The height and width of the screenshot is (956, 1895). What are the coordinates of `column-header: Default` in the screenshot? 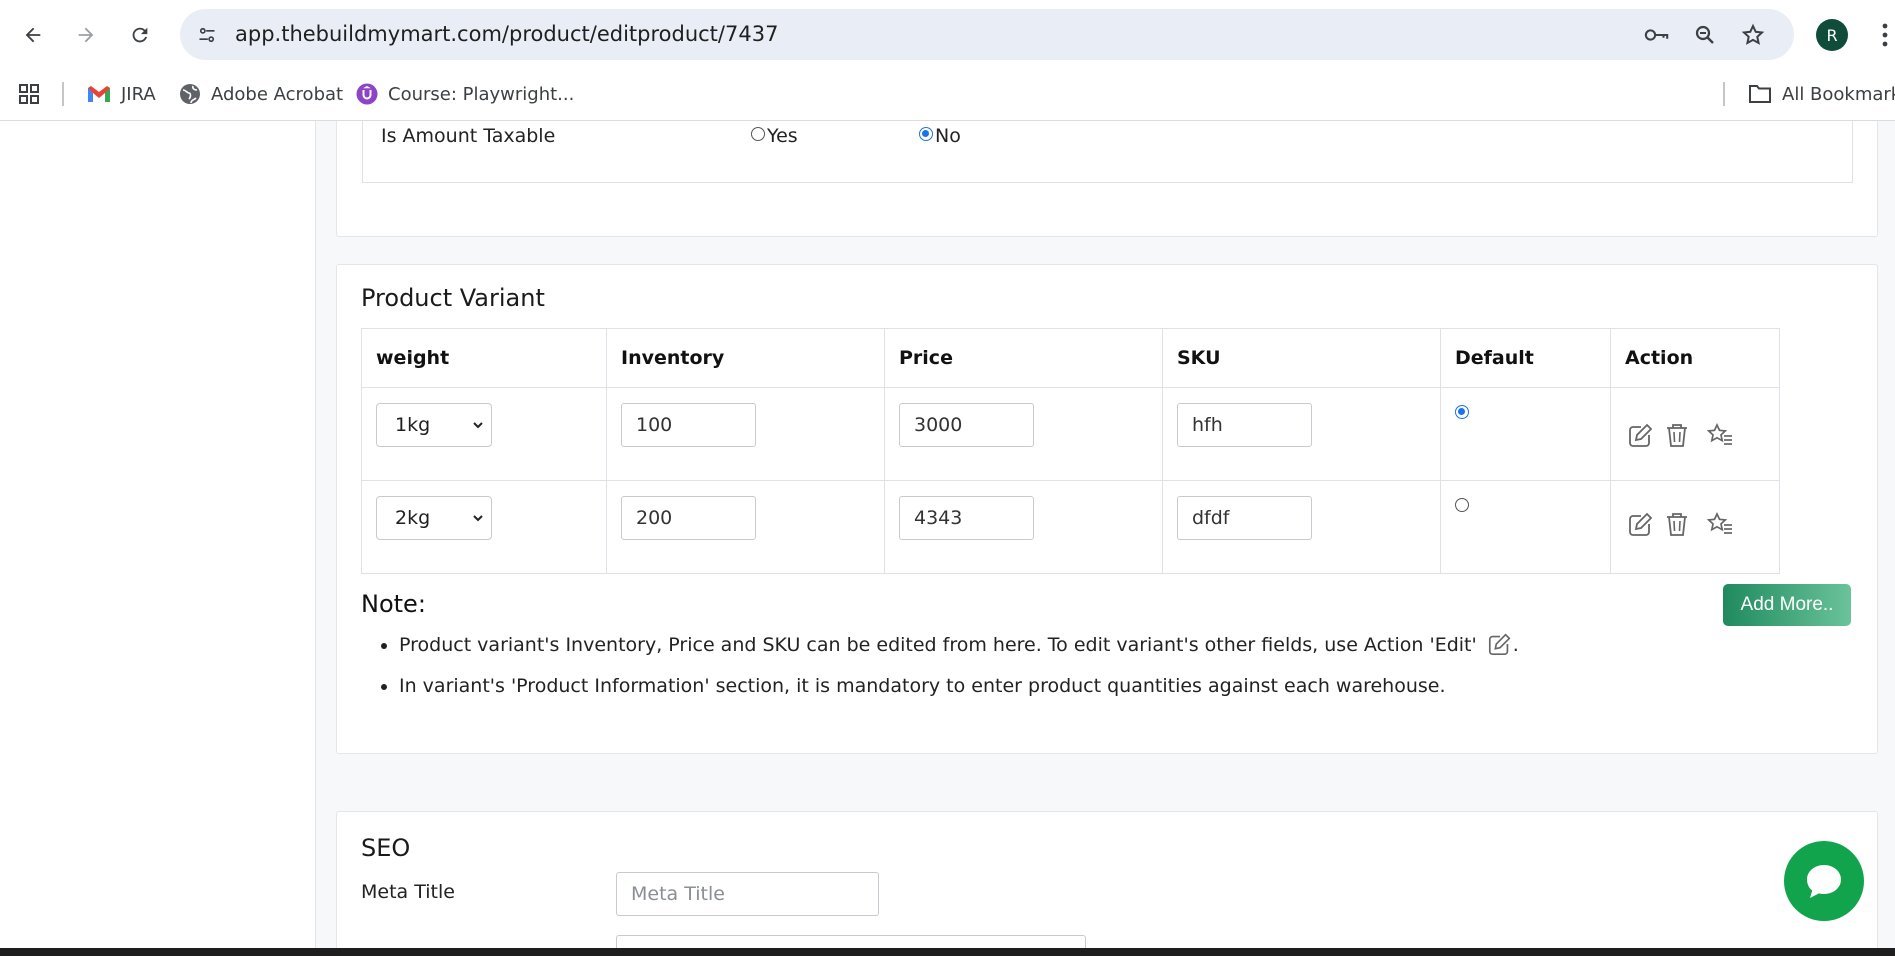 It's located at (1525, 358).